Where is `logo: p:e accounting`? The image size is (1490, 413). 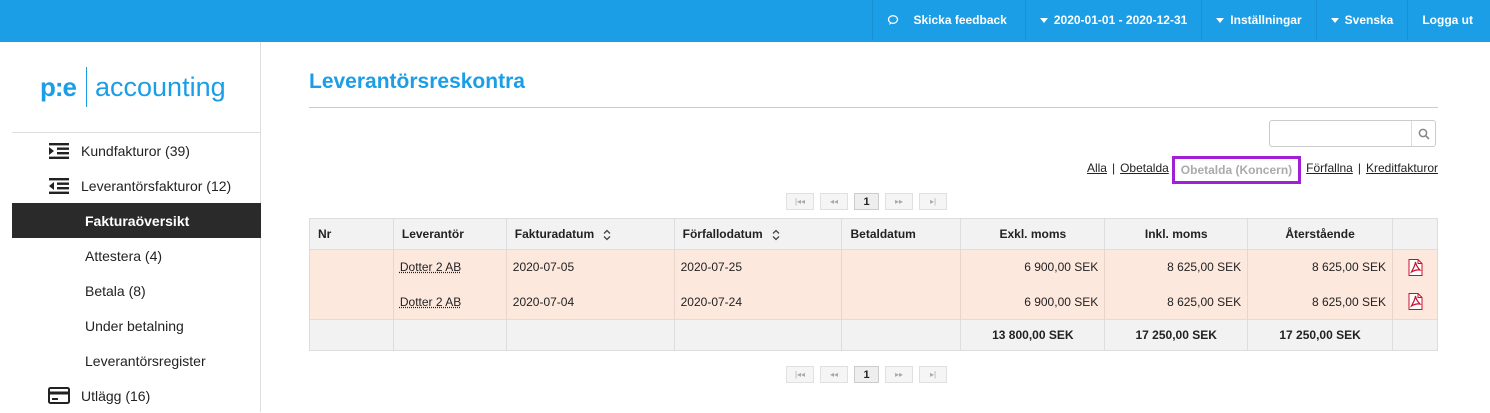 logo: p:e accounting is located at coordinates (133, 87).